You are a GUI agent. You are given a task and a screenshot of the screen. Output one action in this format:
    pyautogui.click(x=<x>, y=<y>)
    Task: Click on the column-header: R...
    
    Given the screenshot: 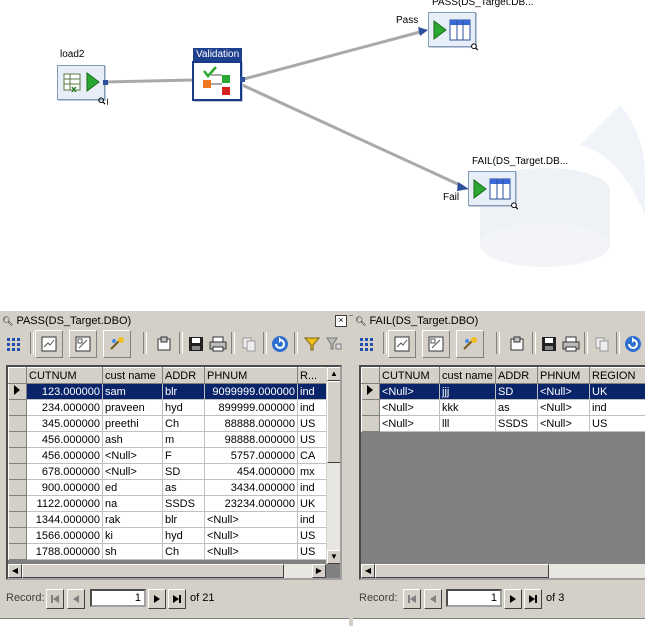 What is the action you would take?
    pyautogui.click(x=312, y=376)
    